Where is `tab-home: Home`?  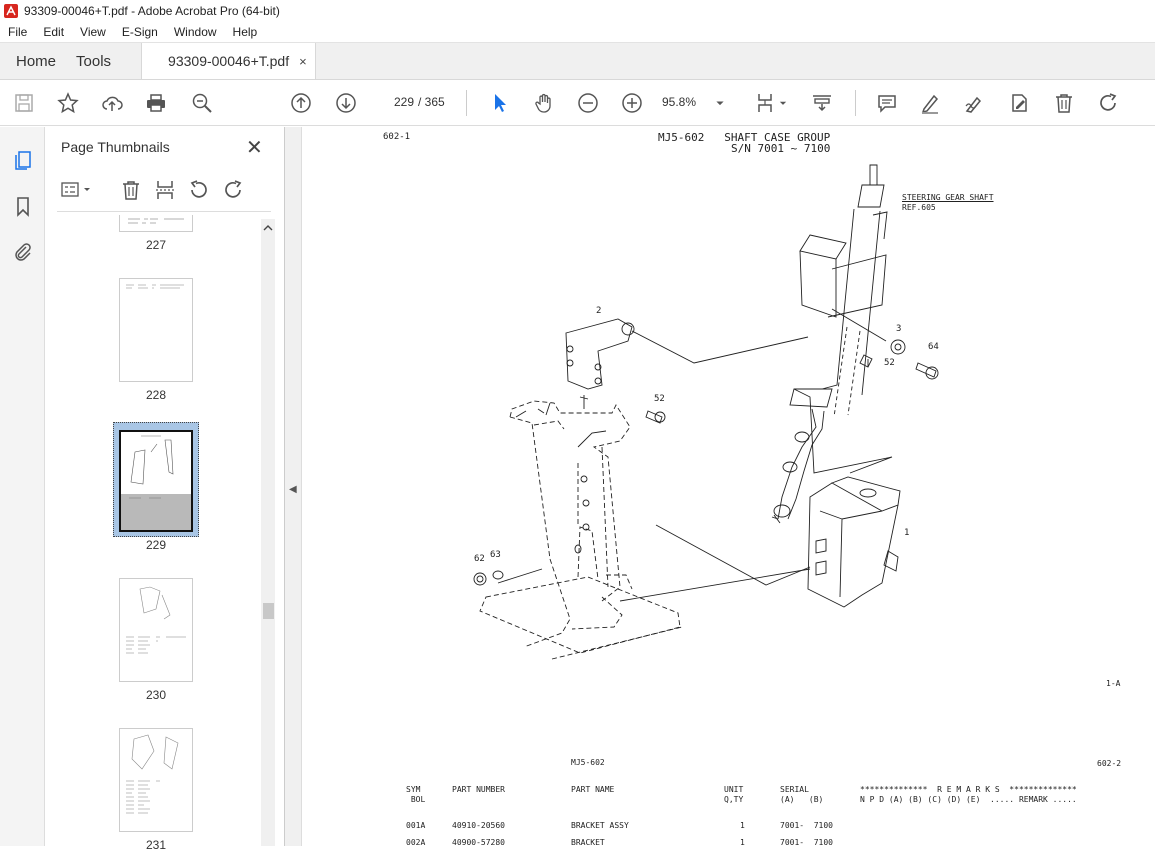
tab-home: Home is located at coordinates (36, 61).